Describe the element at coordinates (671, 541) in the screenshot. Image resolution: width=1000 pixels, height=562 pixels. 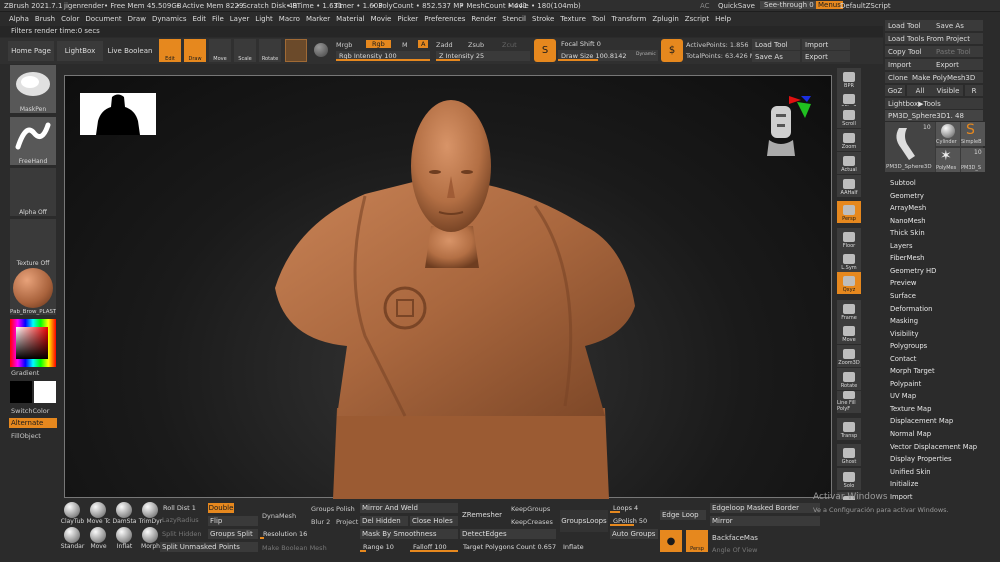
I see `camera-icon: ●` at that location.